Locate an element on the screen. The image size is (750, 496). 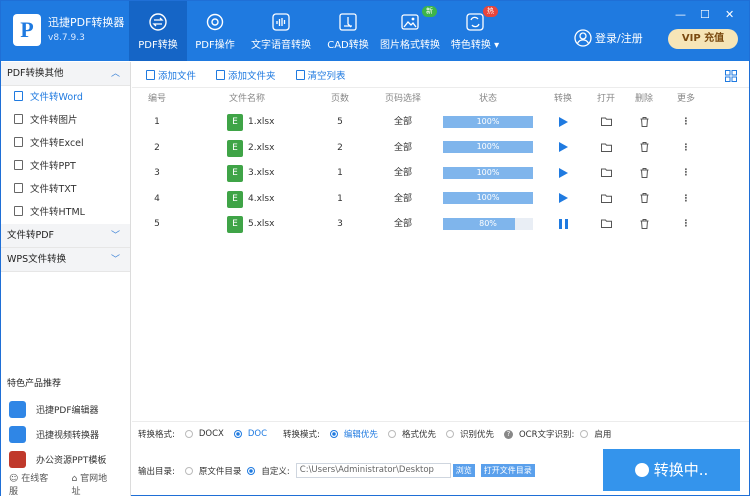
sidebar-item-to-ppt: 文件转PPT is located at coordinates (65, 166).